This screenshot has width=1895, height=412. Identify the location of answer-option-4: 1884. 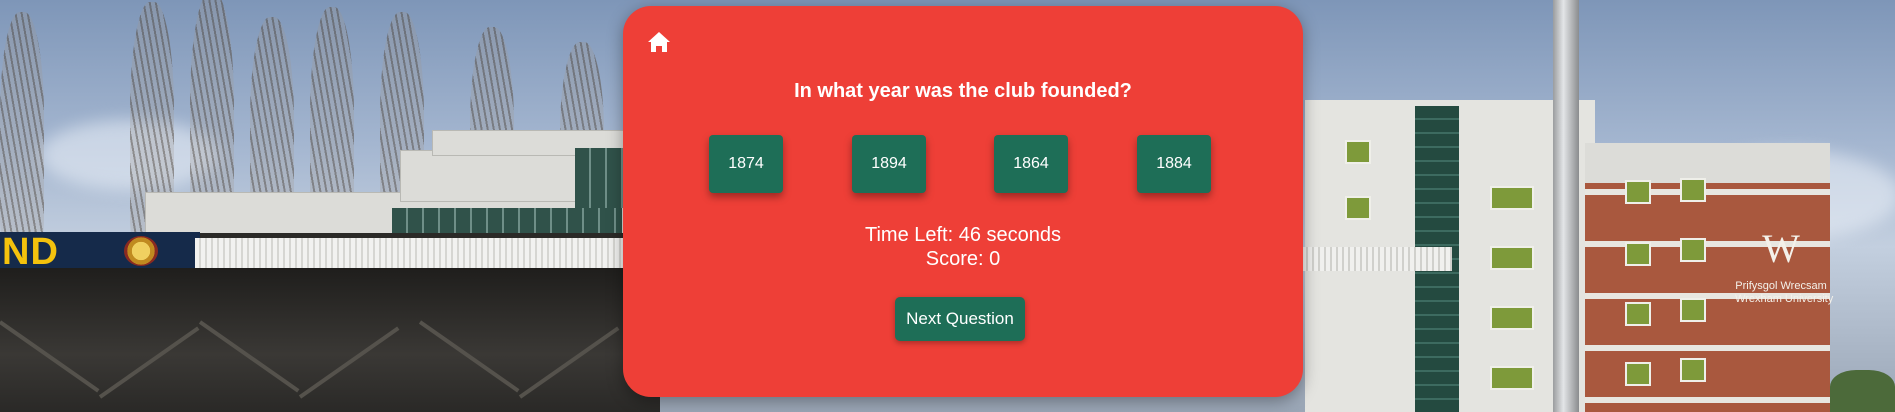
(1174, 164).